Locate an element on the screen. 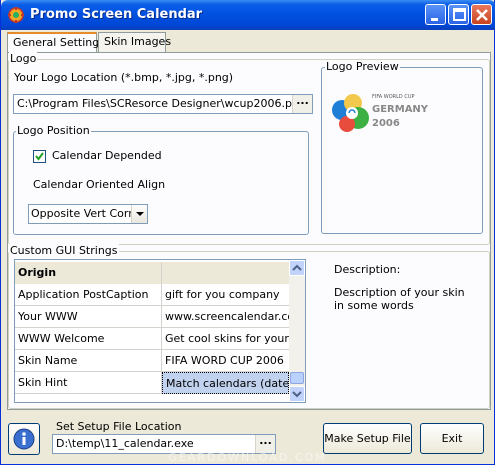 This screenshot has height=465, width=495. row-value-cell: gift for you company is located at coordinates (225, 295).